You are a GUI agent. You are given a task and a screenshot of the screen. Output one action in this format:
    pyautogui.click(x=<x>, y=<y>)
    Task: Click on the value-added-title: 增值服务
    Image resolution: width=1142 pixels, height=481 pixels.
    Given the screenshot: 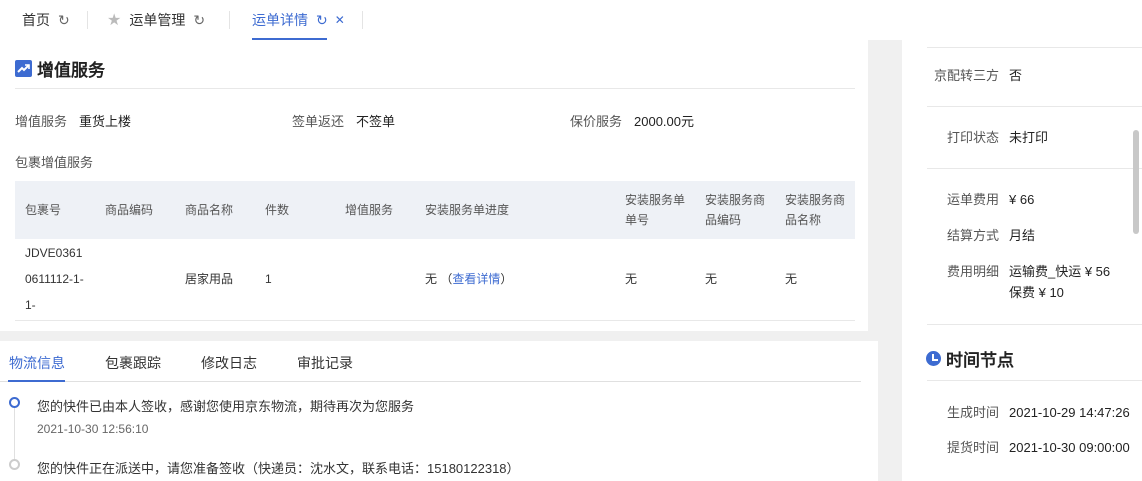 What is the action you would take?
    pyautogui.click(x=71, y=70)
    